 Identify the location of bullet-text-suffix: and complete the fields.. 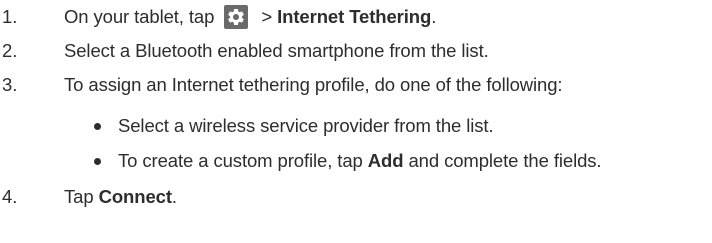
(502, 160).